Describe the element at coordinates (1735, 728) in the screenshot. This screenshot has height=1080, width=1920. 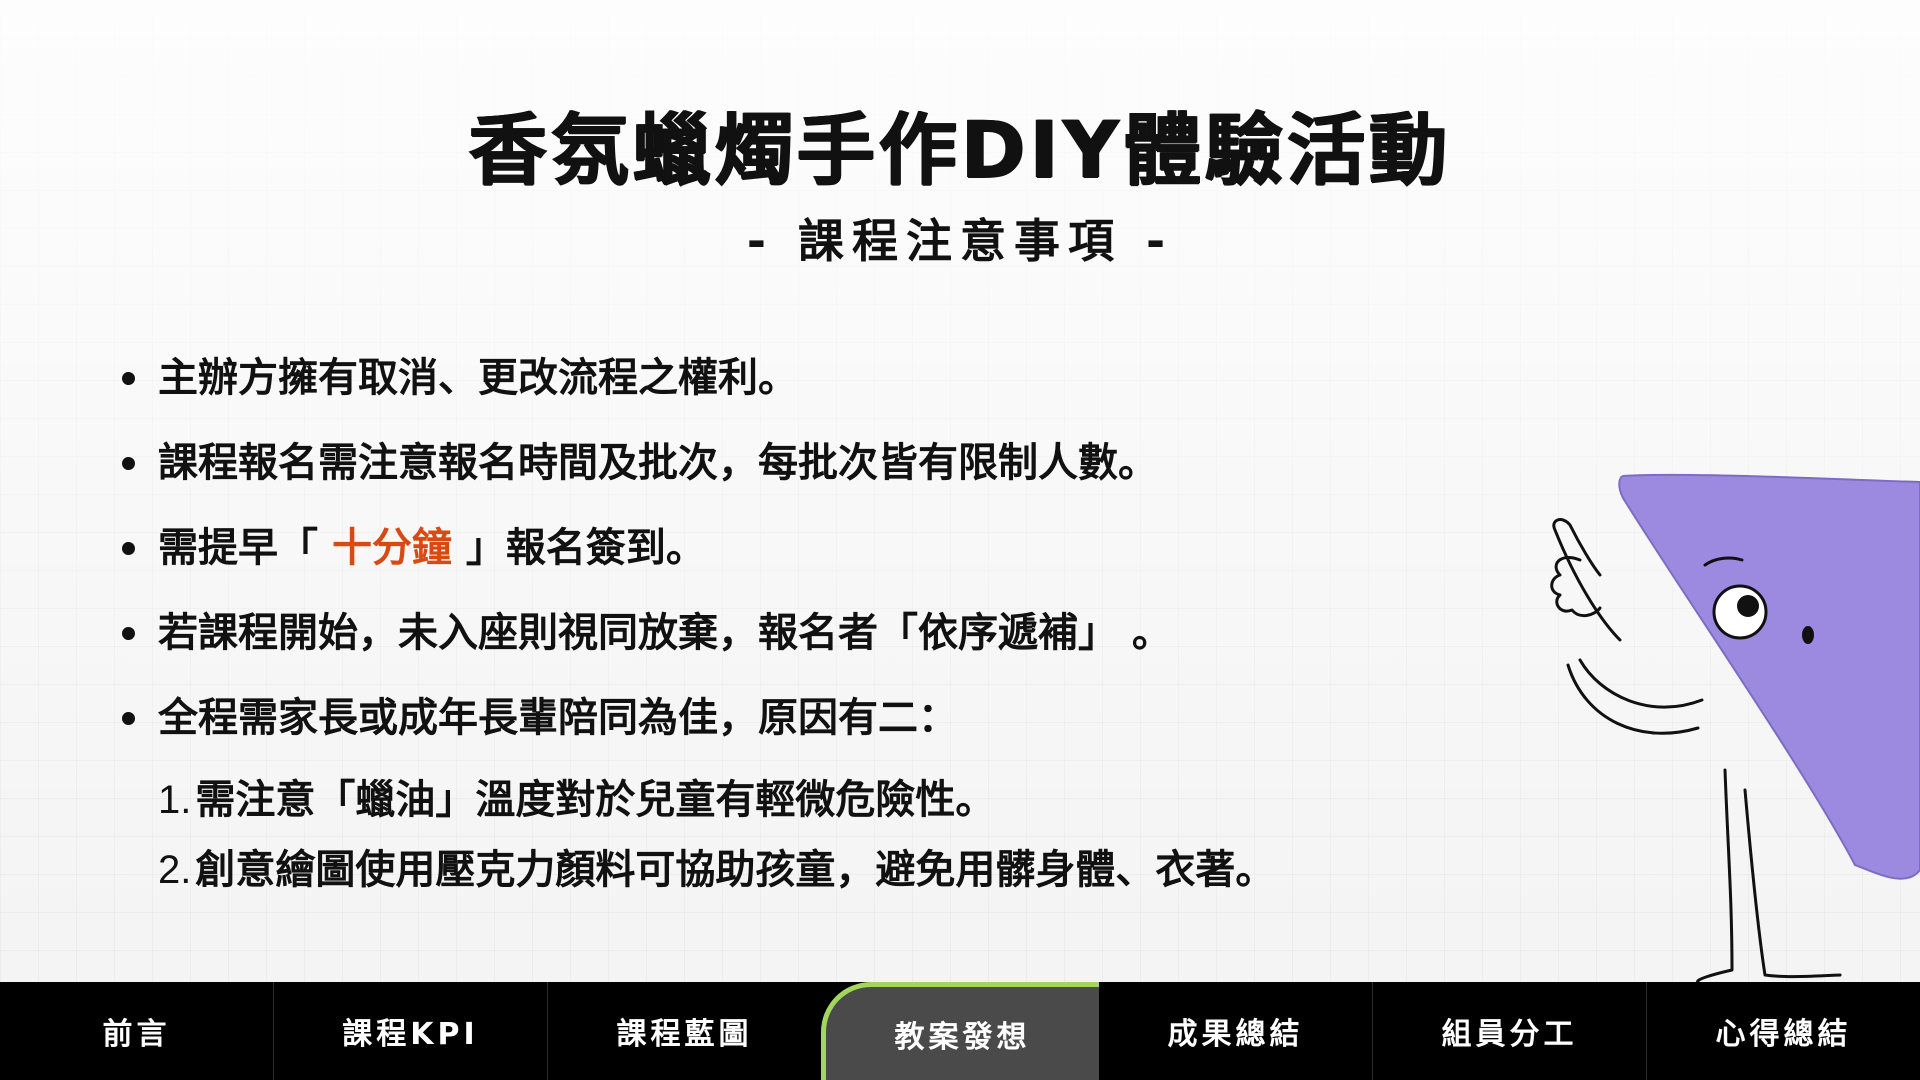
I see `triangle-character-illustration` at that location.